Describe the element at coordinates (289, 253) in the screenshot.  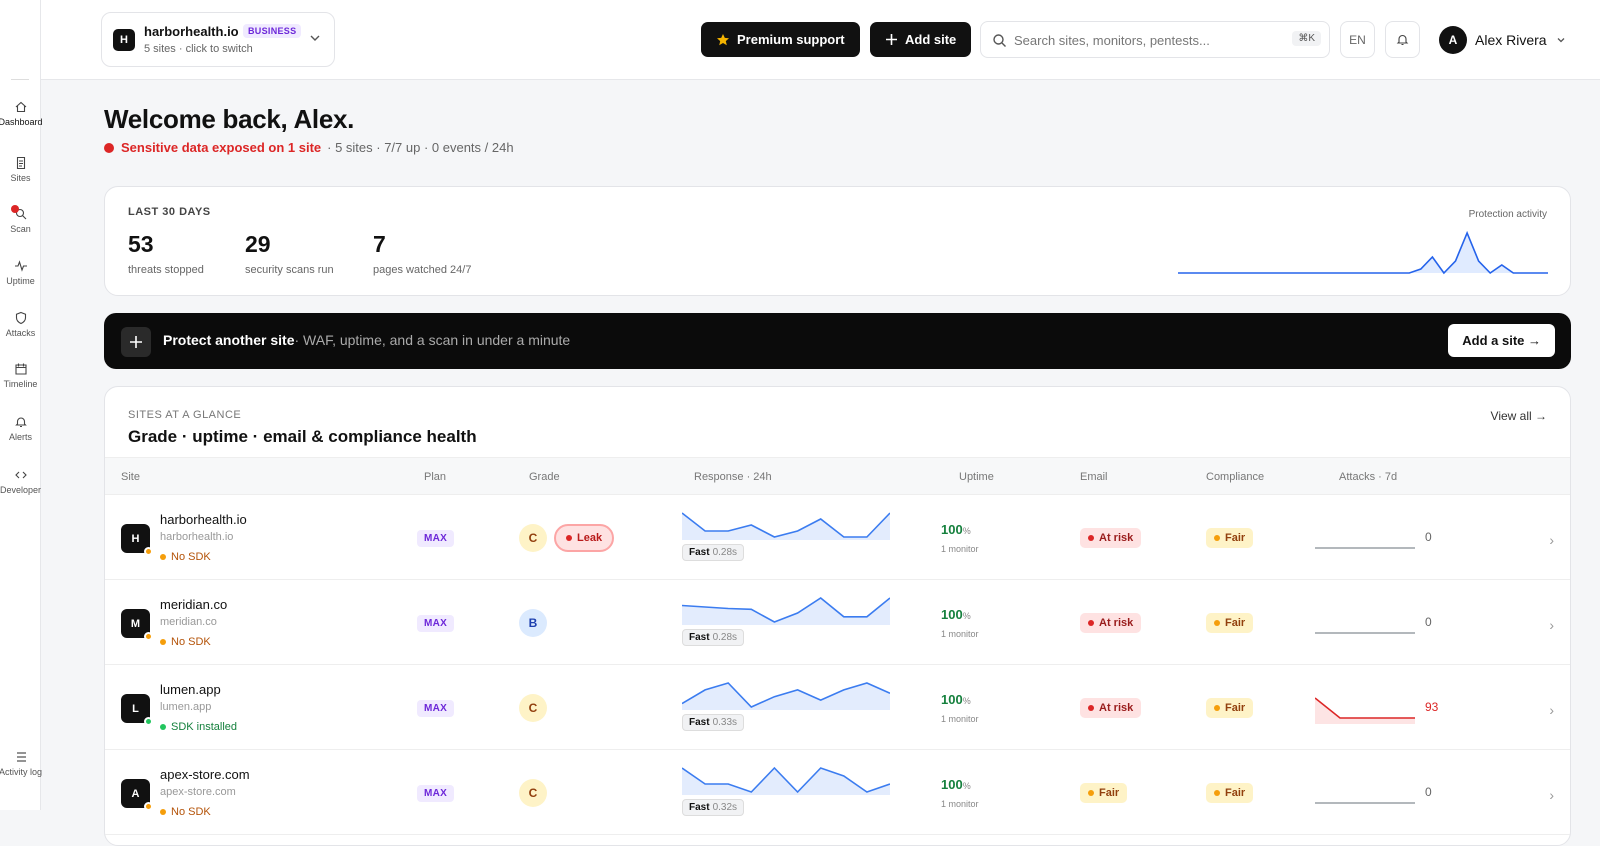
I see `stat-scans: 29 security scans run` at that location.